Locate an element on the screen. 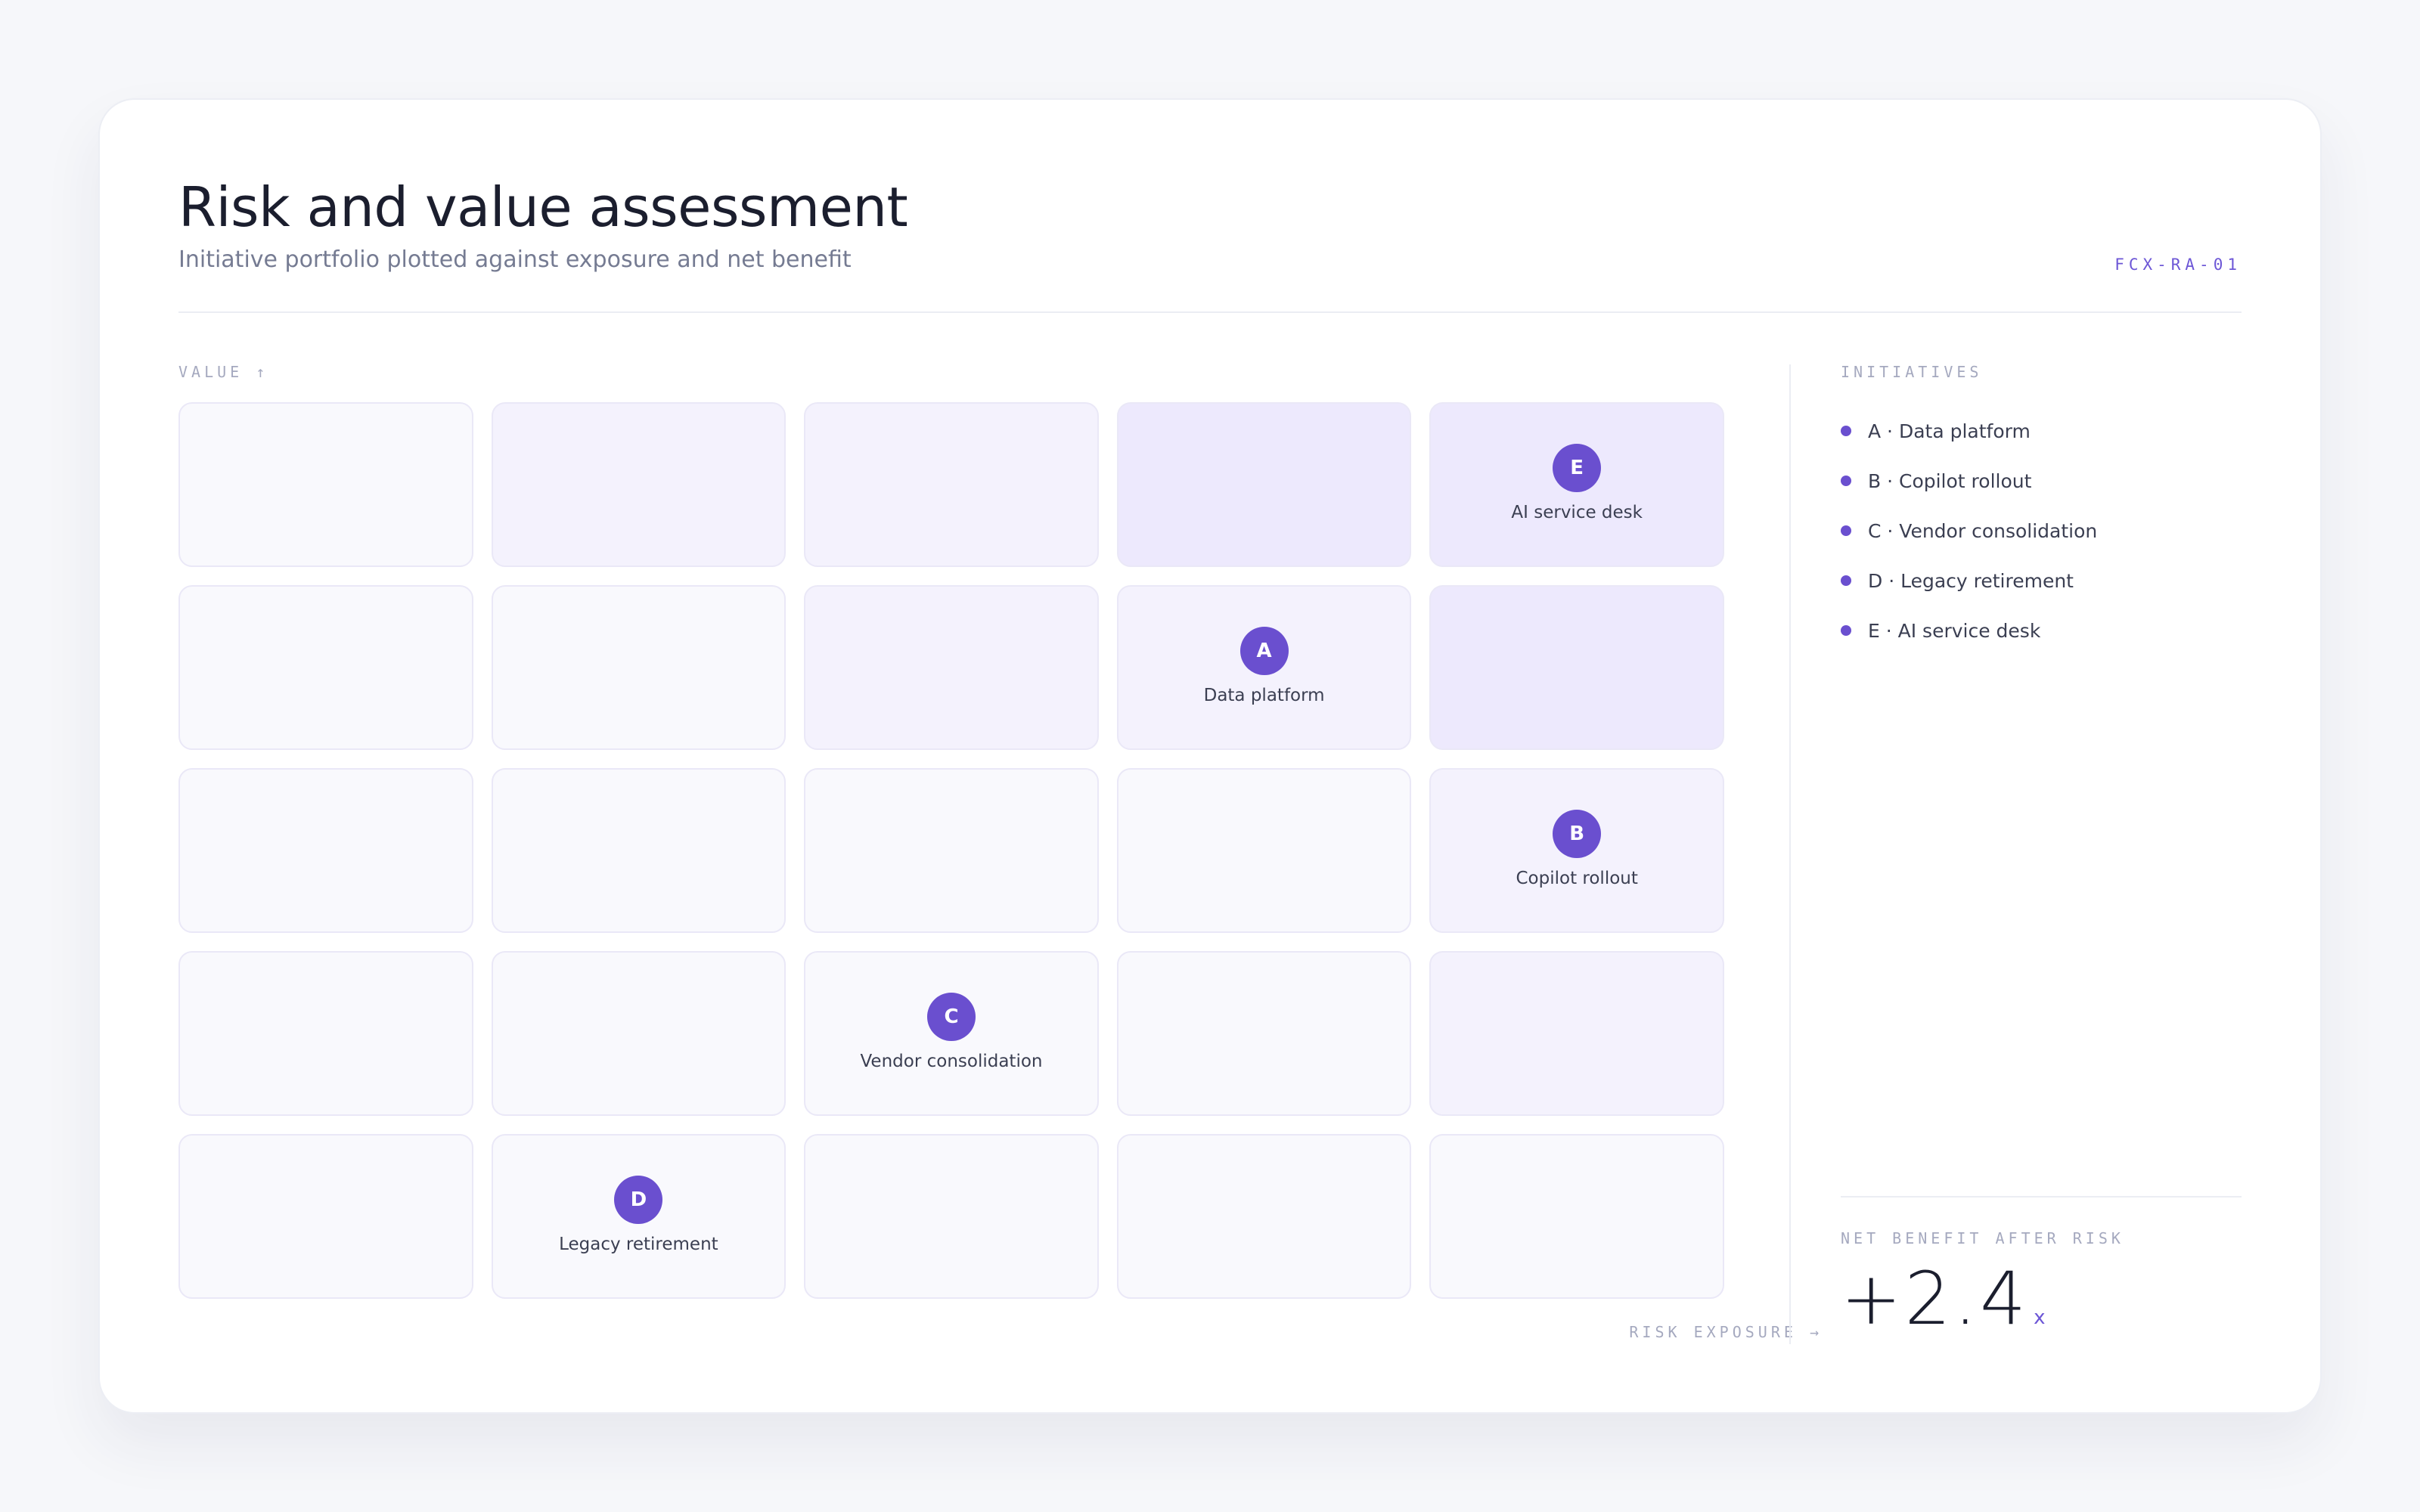 Image resolution: width=2420 pixels, height=1512 pixels. legend-item: E · AI service desk is located at coordinates (1969, 631).